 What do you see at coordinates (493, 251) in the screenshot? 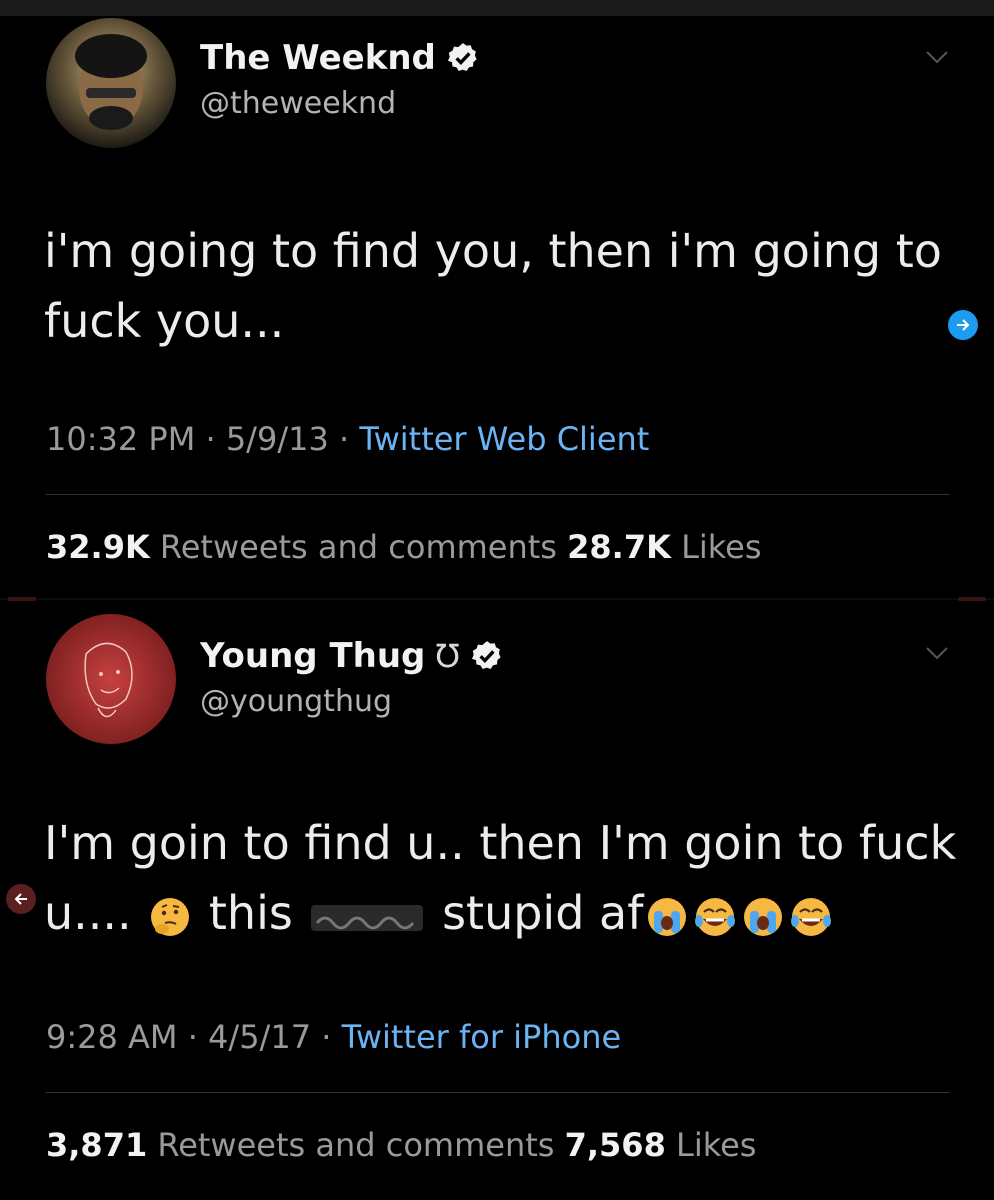
I see `tweet-text-line: i'm going to find you, then i'm going to` at bounding box center [493, 251].